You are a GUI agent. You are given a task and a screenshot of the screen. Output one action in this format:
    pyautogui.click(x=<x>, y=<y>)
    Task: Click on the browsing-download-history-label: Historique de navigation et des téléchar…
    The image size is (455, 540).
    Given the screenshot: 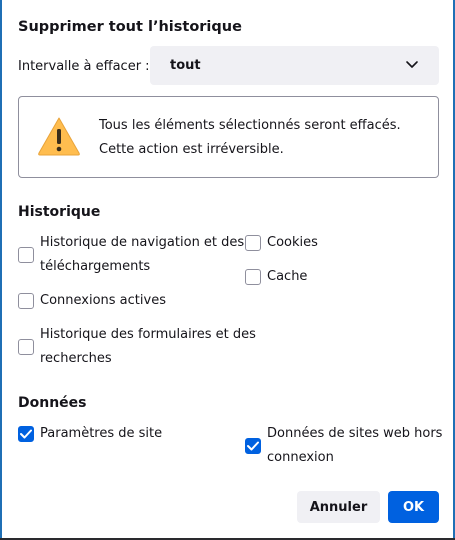 What is the action you would take?
    pyautogui.click(x=142, y=255)
    